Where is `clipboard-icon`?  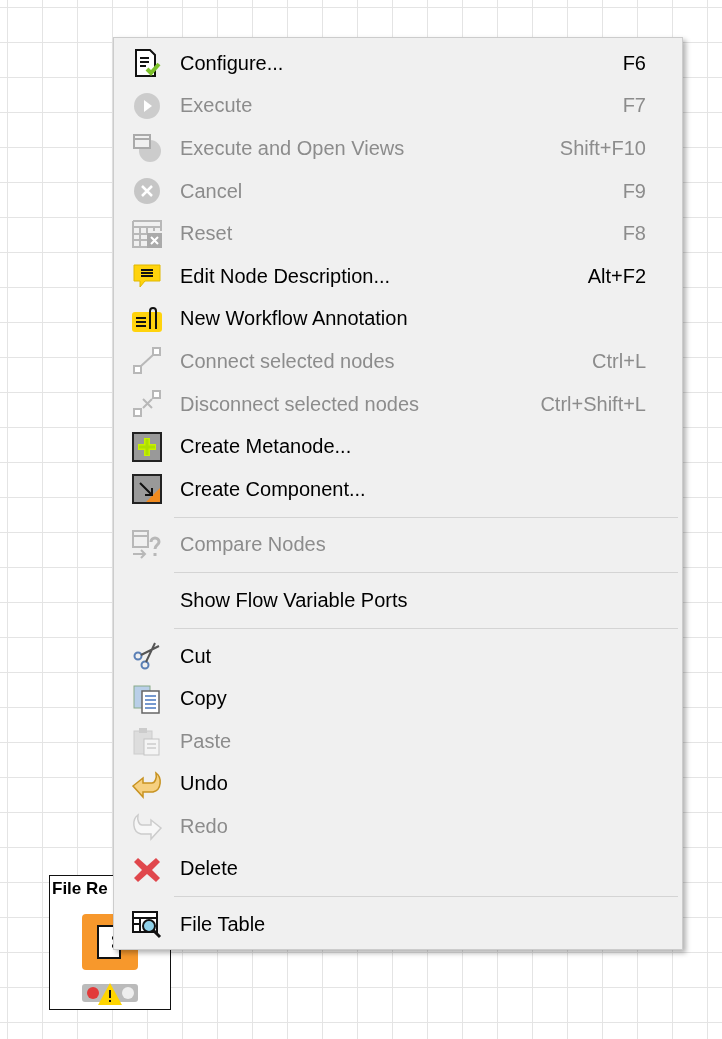
clipboard-icon is located at coordinates (147, 741).